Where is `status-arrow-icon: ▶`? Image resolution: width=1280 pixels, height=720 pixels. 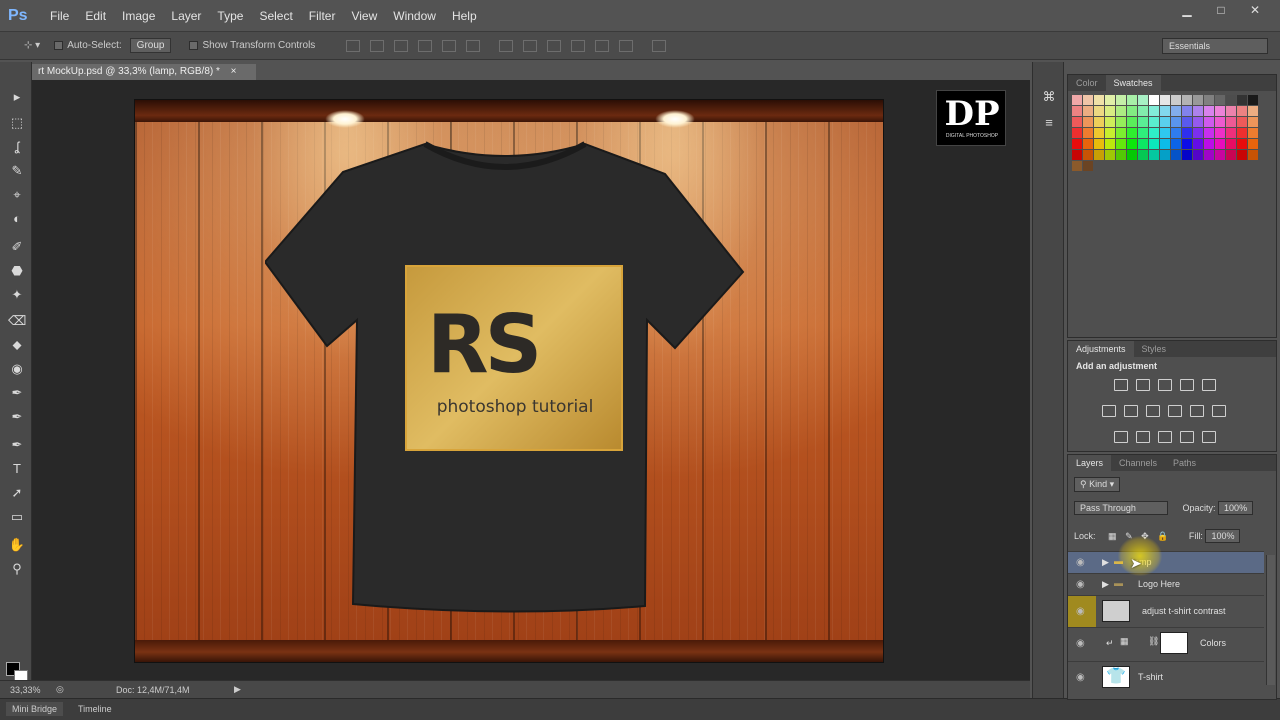 status-arrow-icon: ▶ is located at coordinates (237, 689).